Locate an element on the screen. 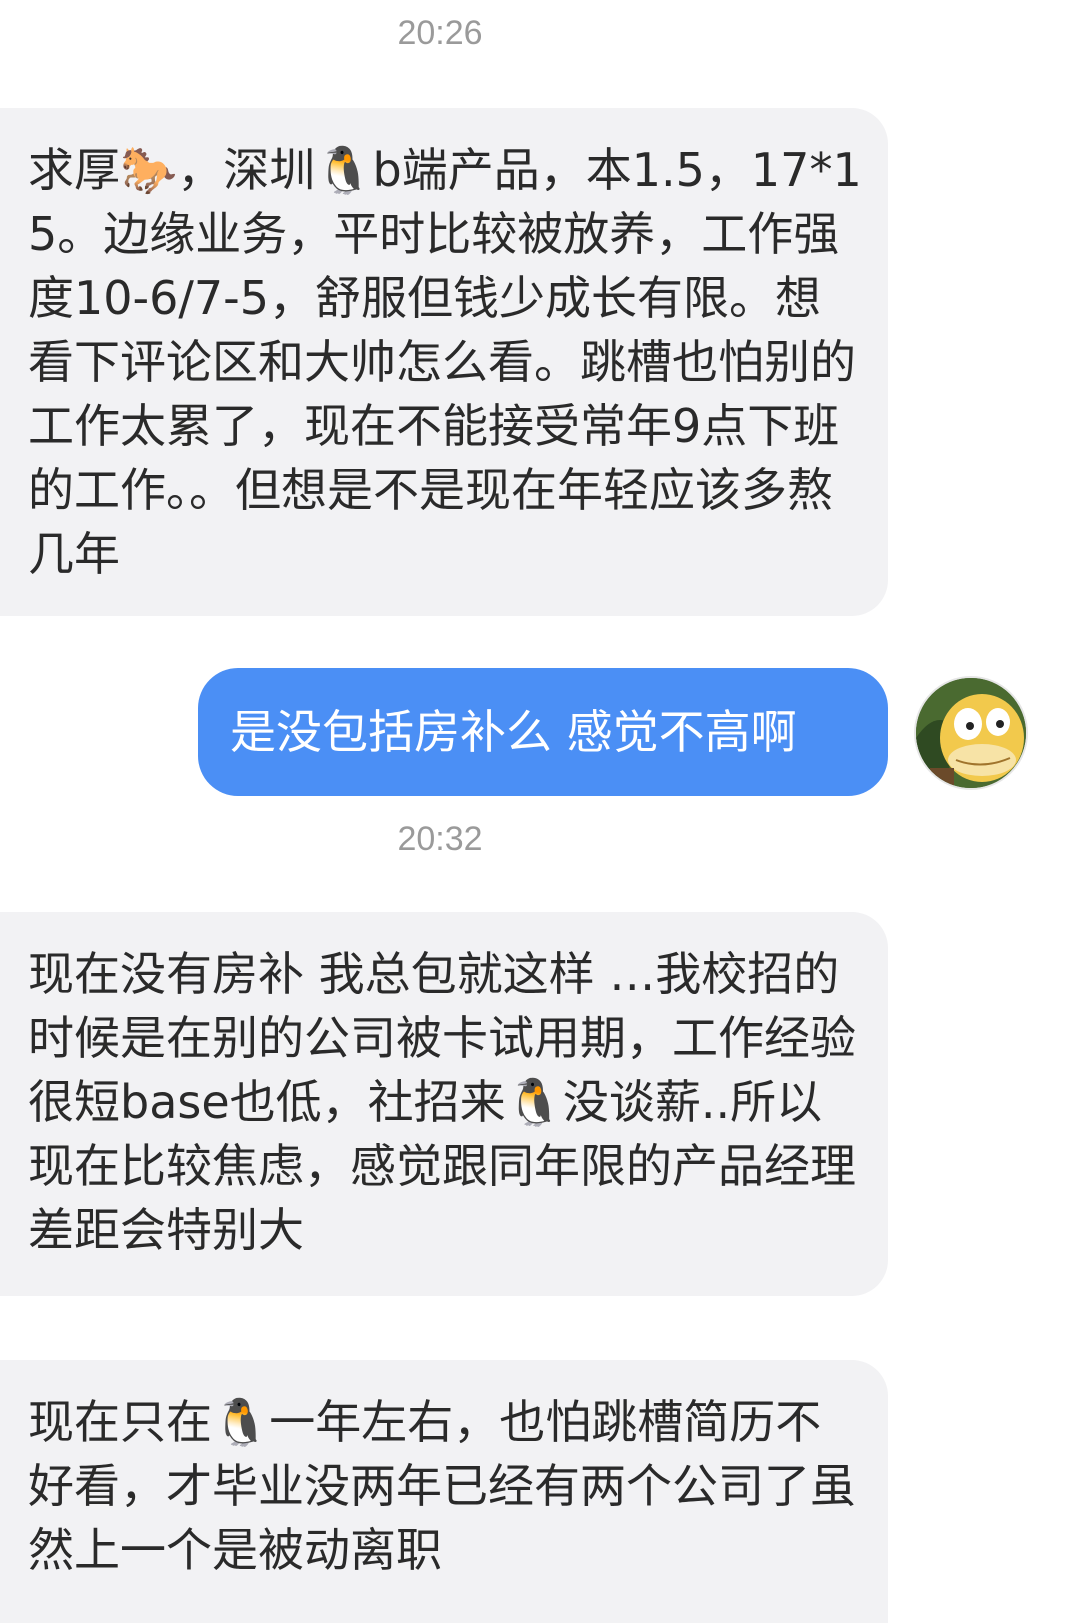 The height and width of the screenshot is (1623, 1080). timestamp: 20:32 is located at coordinates (440, 839).